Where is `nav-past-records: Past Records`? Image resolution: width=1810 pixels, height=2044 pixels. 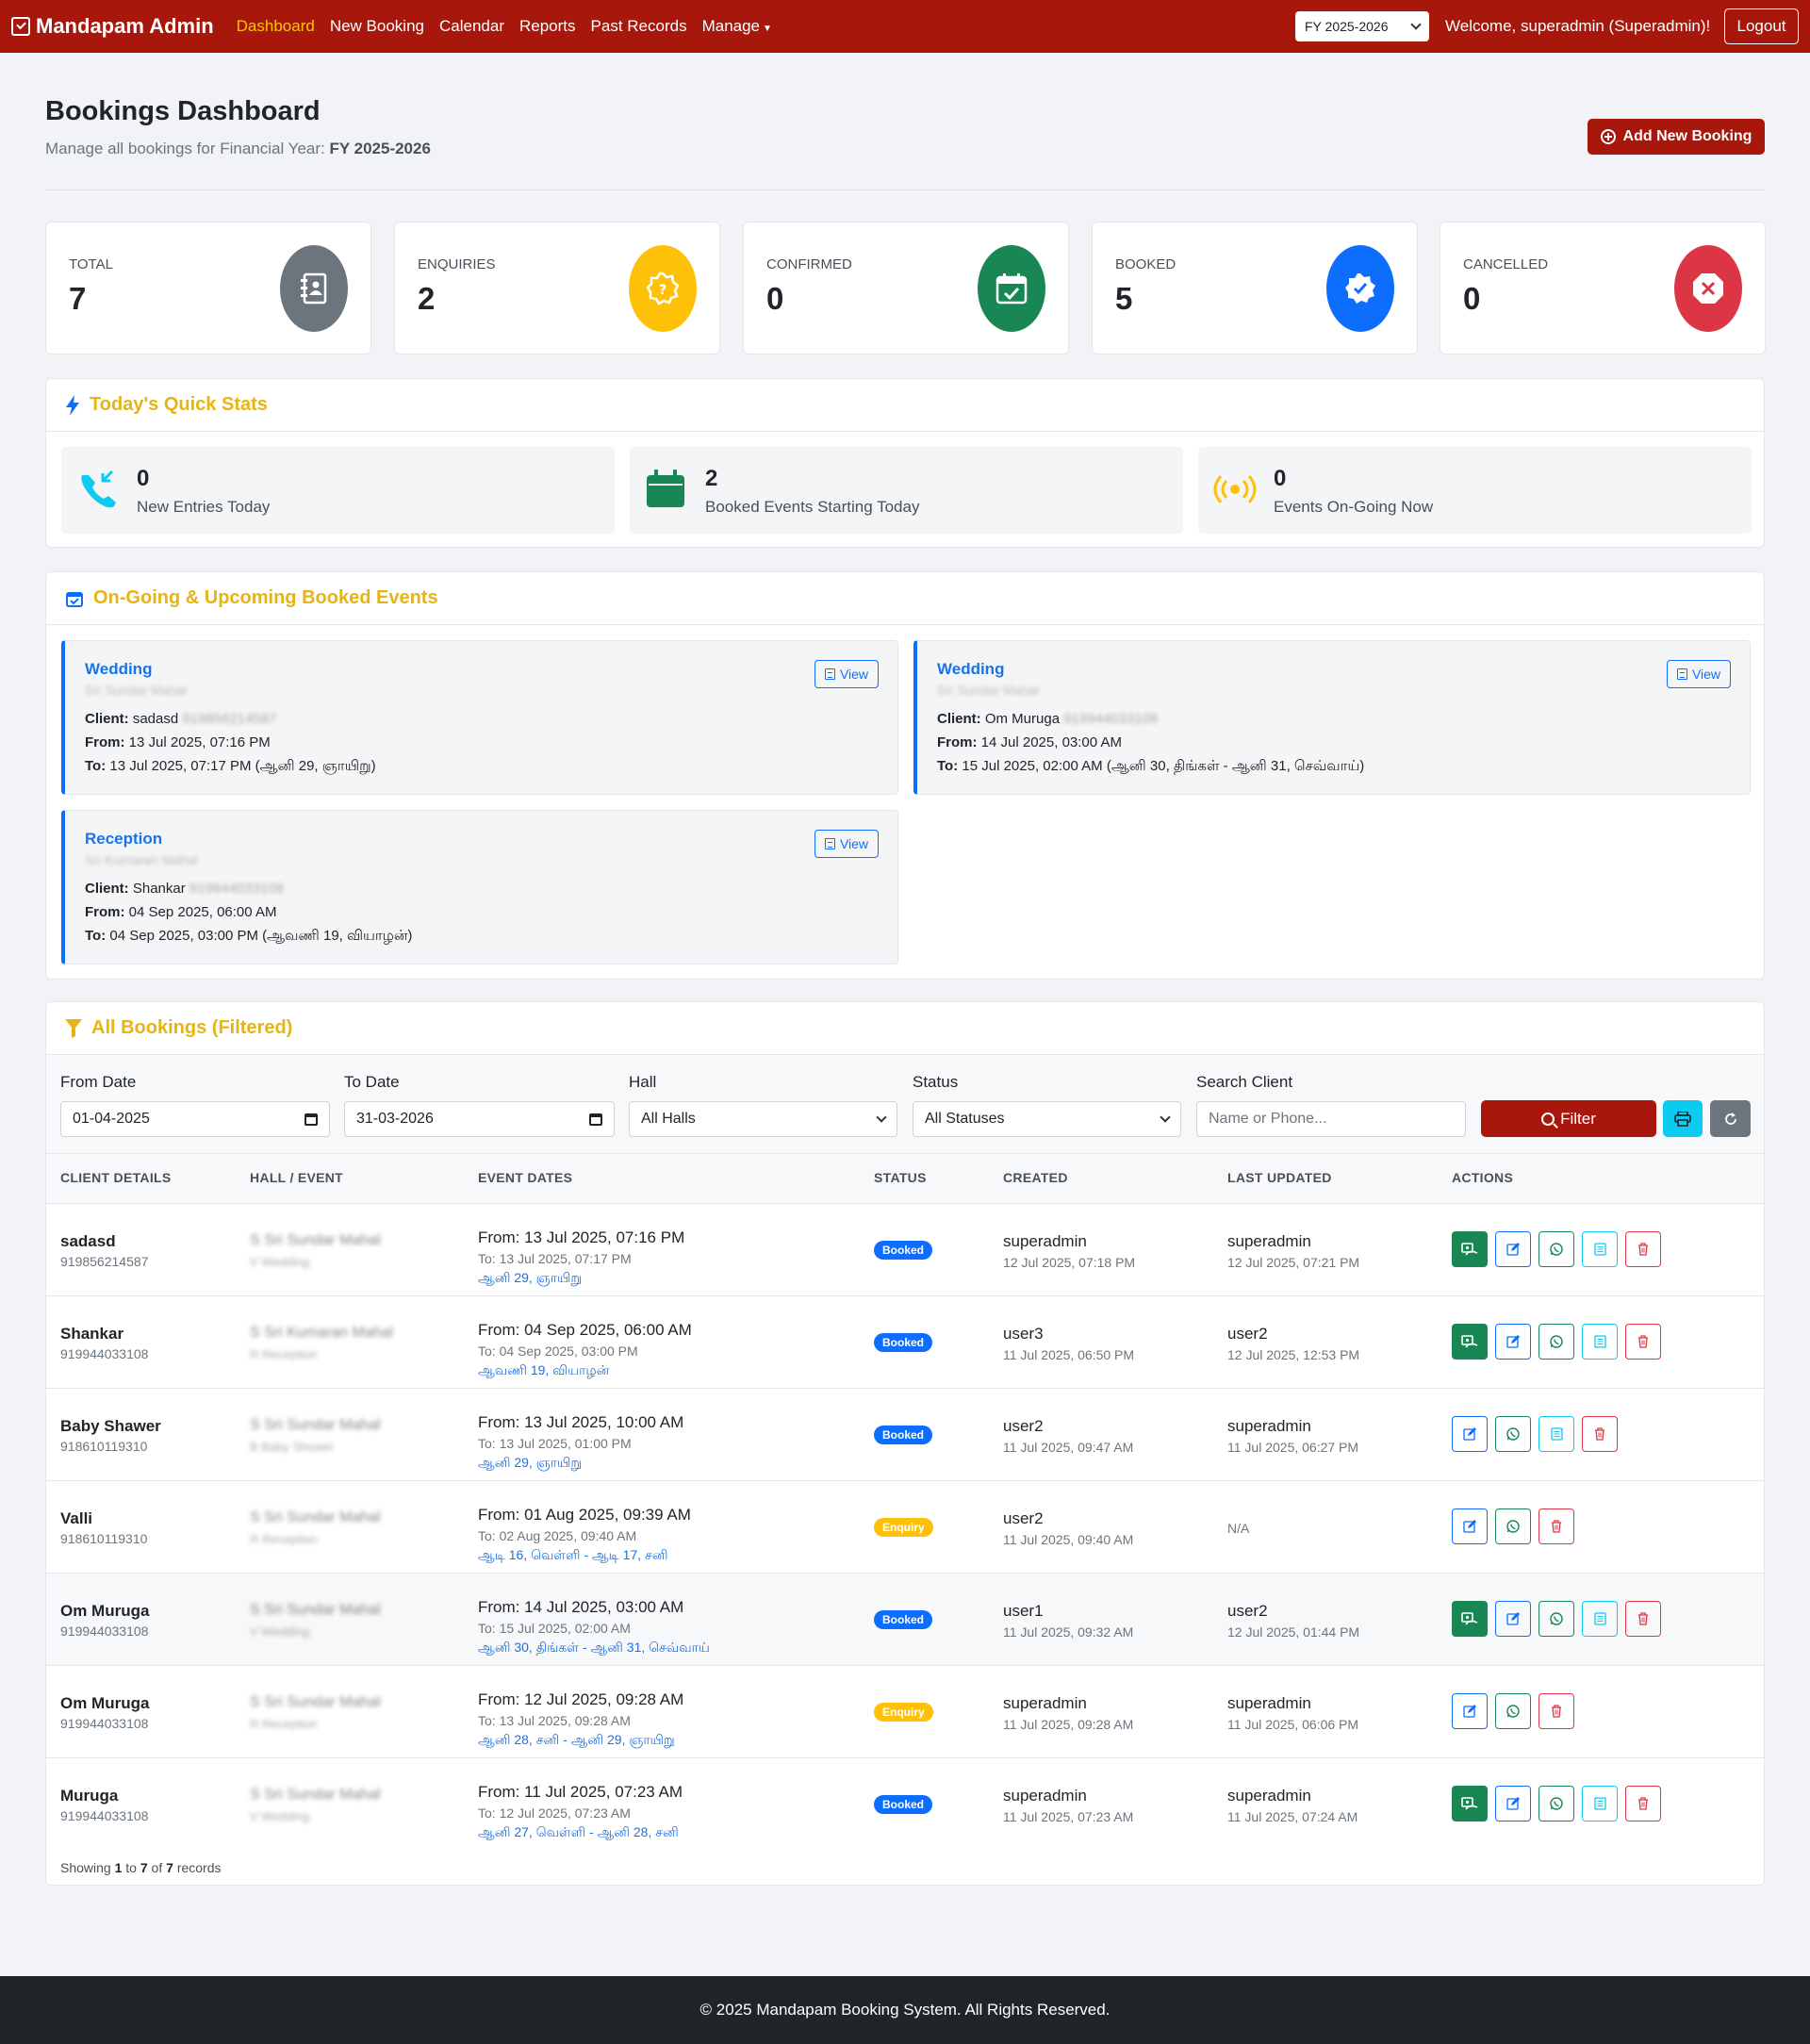 nav-past-records: Past Records is located at coordinates (639, 26).